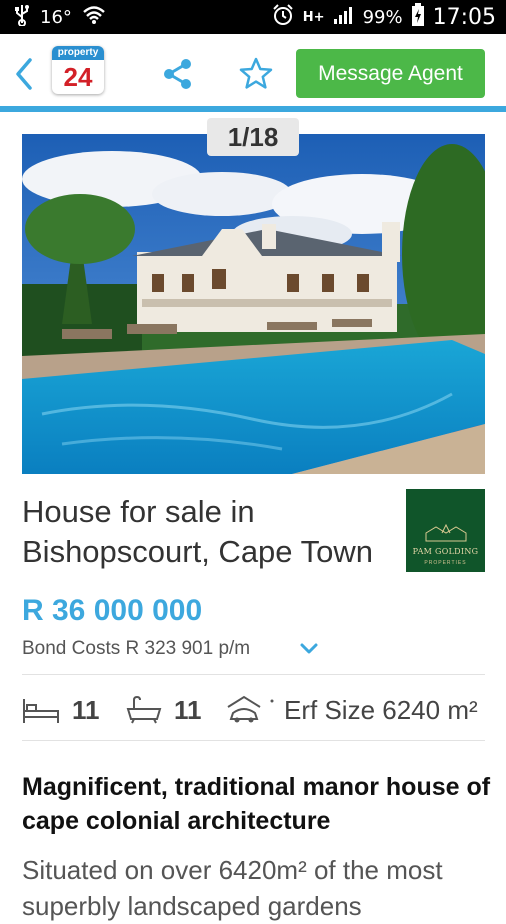  I want to click on wifi-icon, so click(94, 17).